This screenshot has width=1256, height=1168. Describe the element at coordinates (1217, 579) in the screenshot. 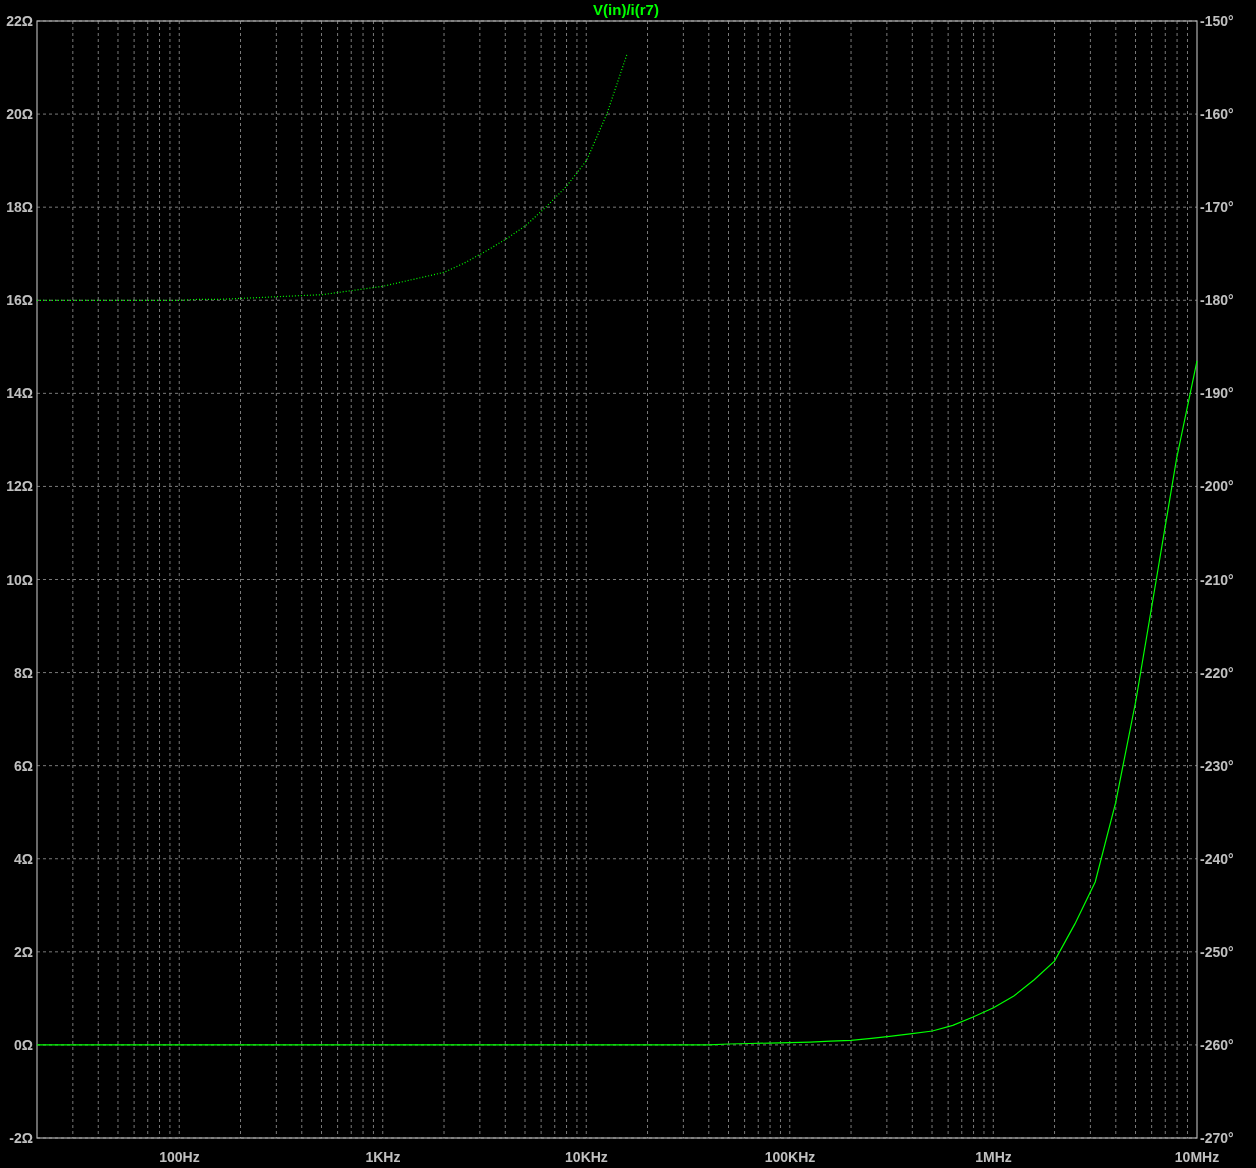

I see `phase-axis-label: -210°` at that location.